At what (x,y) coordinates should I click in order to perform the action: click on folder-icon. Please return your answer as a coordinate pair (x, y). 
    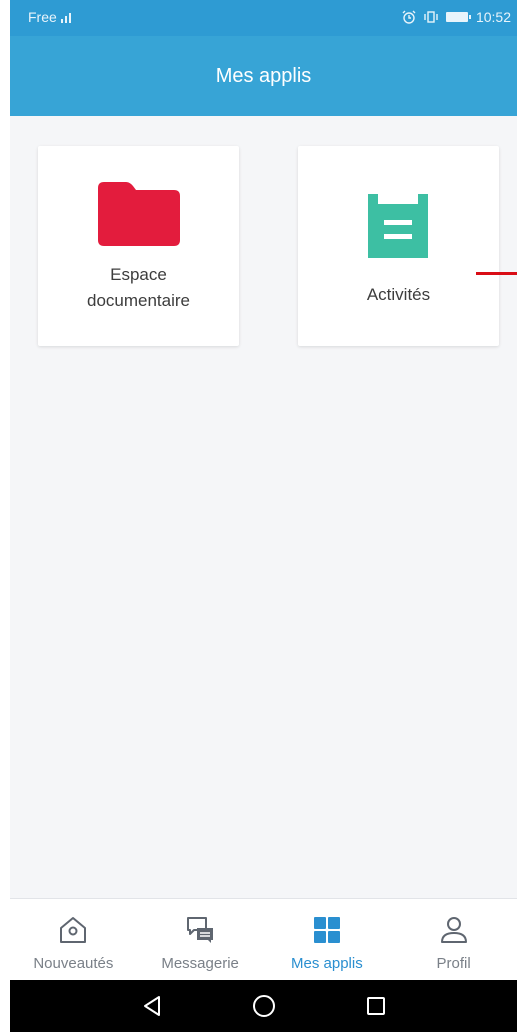
    Looking at the image, I should click on (139, 214).